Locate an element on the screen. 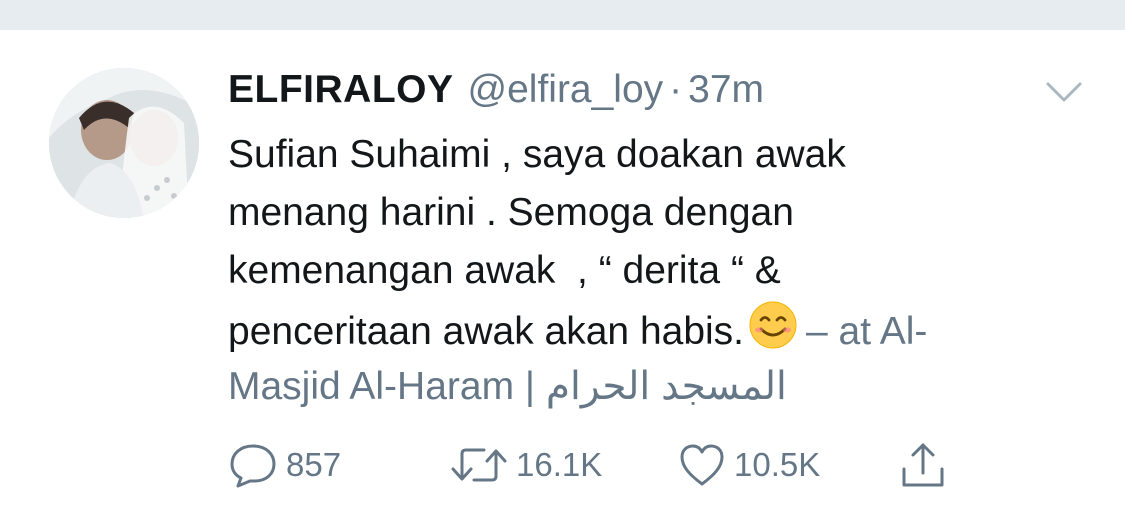 This screenshot has height=518, width=1125. reply-button: 857 is located at coordinates (284, 465).